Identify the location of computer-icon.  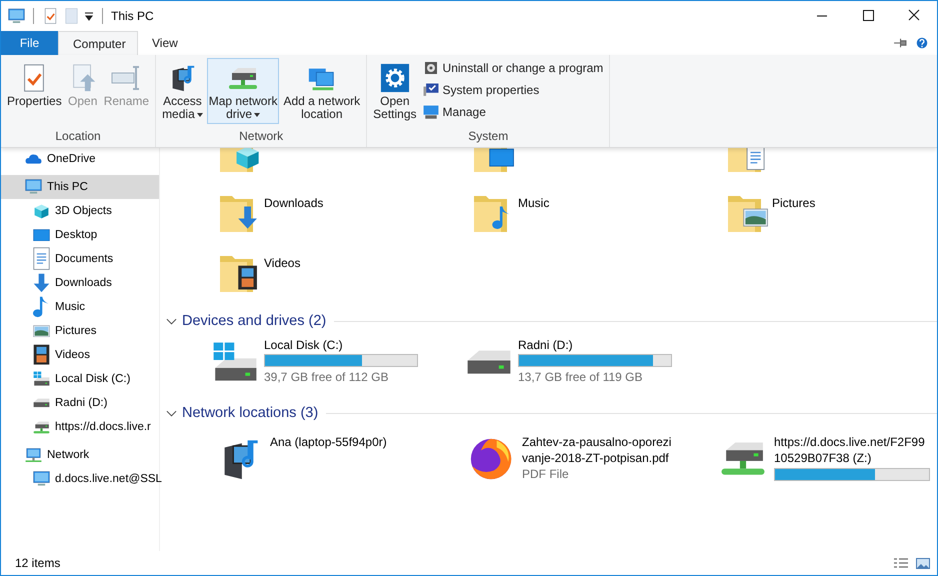
(430, 112).